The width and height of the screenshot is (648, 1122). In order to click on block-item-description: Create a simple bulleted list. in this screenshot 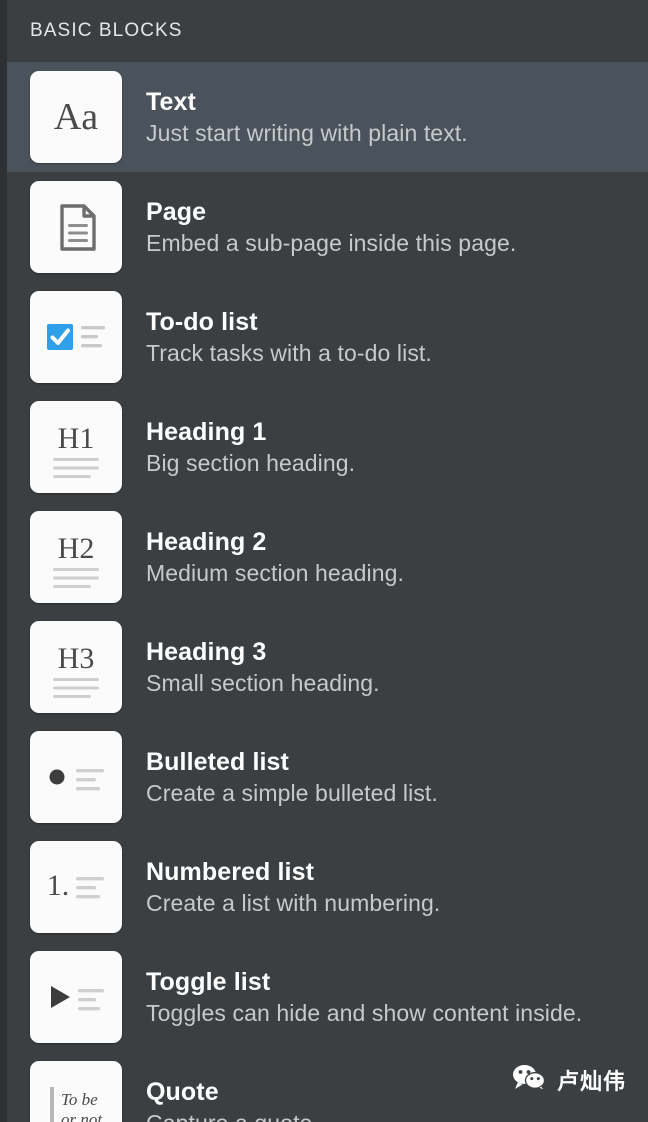, I will do `click(292, 793)`.